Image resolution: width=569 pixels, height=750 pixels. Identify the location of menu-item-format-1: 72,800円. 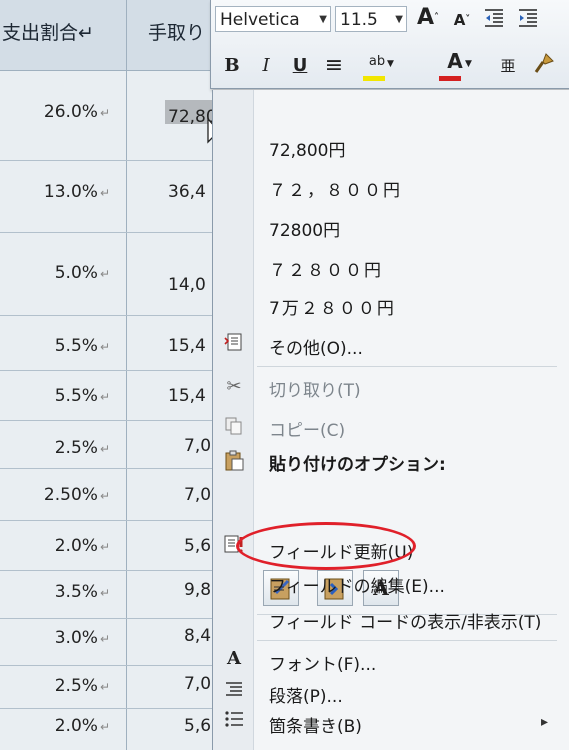
(307, 148).